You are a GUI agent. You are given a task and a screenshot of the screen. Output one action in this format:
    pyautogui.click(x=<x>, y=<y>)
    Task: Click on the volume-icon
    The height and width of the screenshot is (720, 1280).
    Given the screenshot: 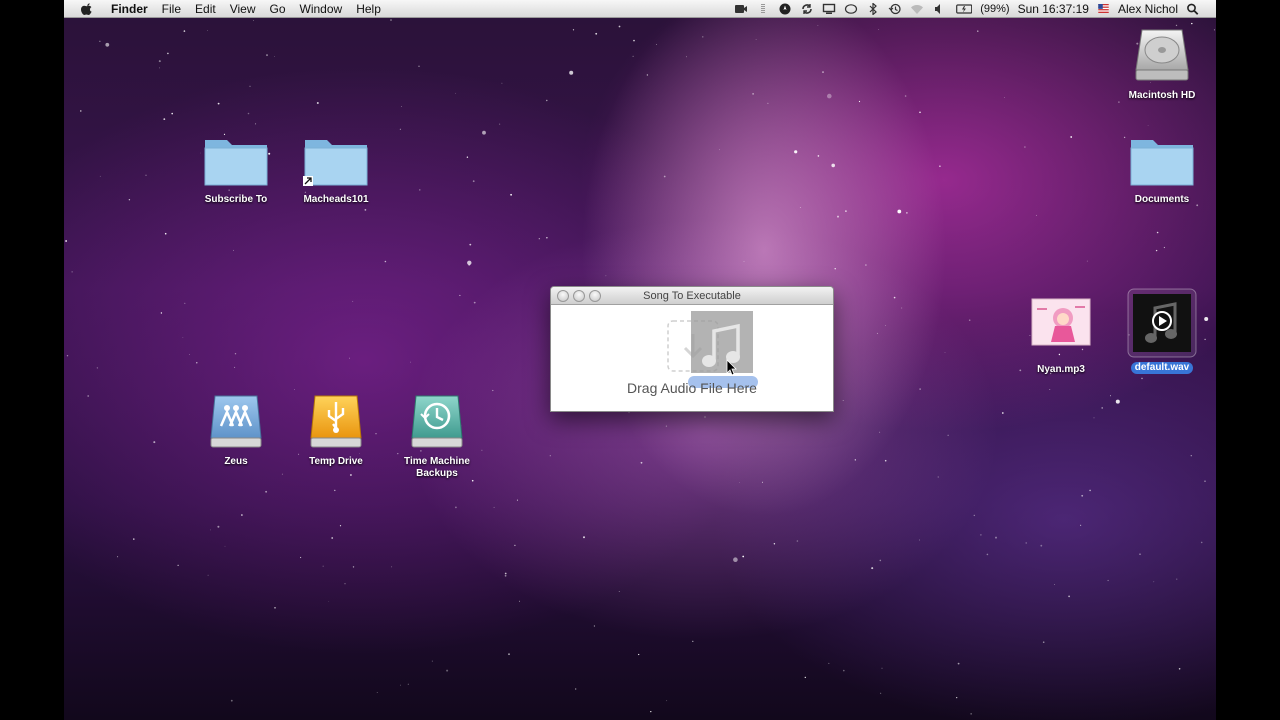 What is the action you would take?
    pyautogui.click(x=939, y=9)
    